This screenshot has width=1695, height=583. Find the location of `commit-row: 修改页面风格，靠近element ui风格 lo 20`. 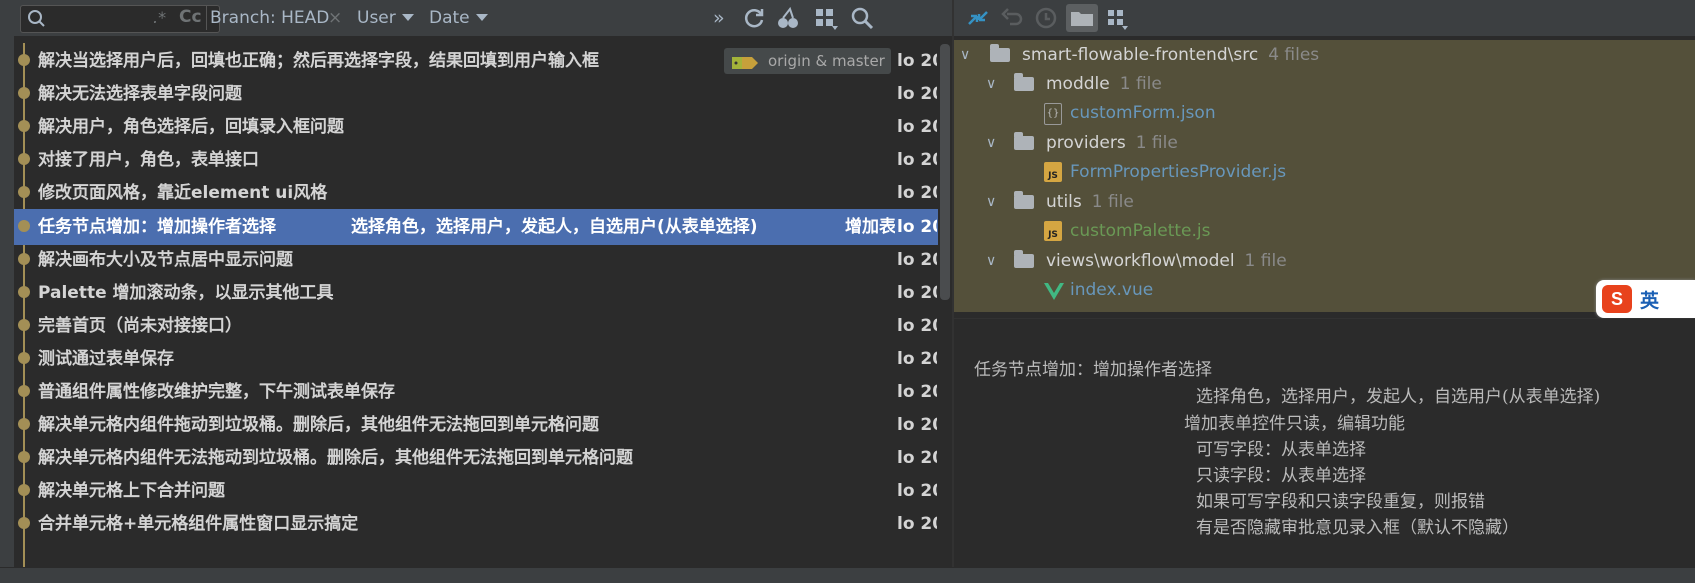

commit-row: 修改页面风格，靠近element ui风格 lo 20 is located at coordinates (476, 193).